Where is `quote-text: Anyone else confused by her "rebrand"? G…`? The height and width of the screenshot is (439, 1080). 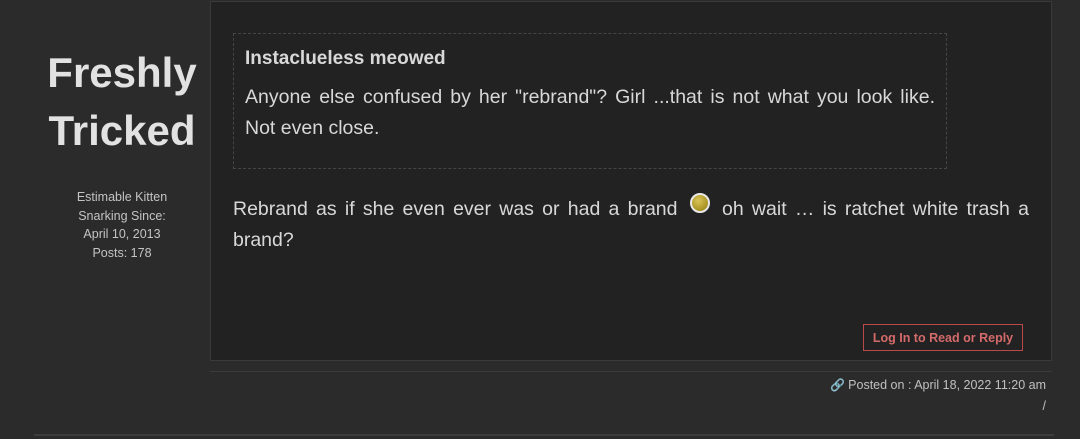 quote-text: Anyone else confused by her "rebrand"? G… is located at coordinates (590, 112).